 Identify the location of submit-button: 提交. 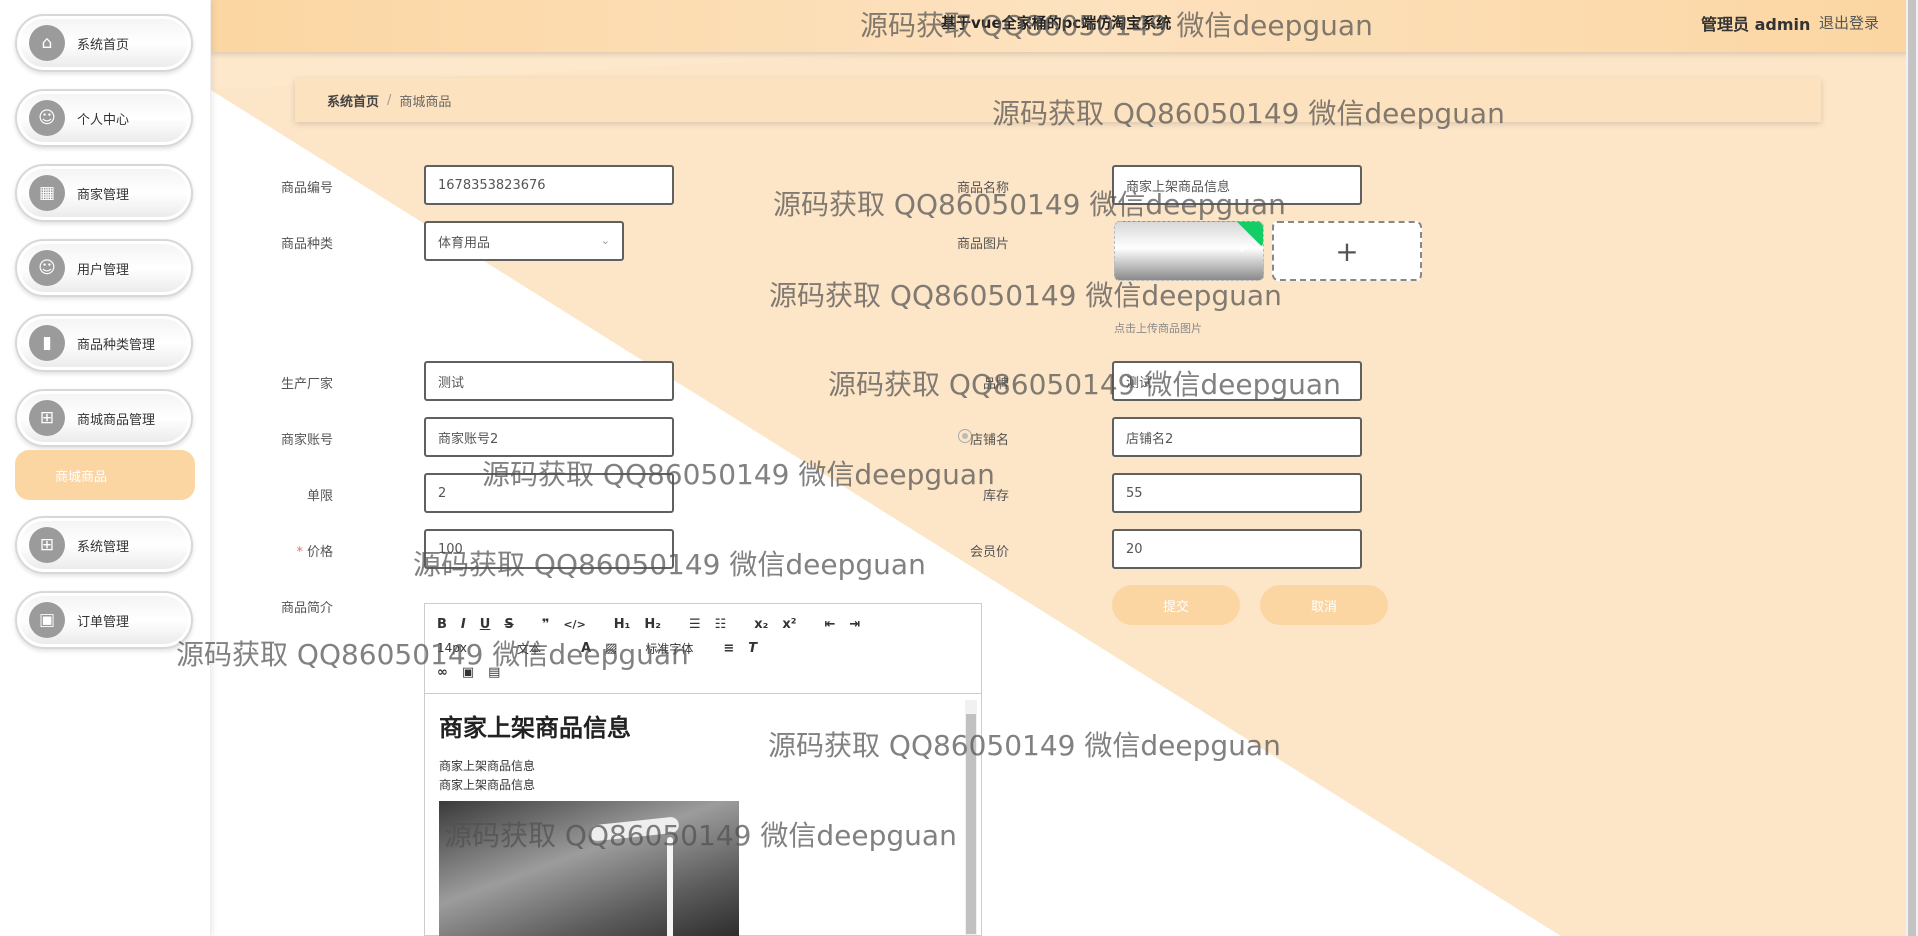
(1176, 605).